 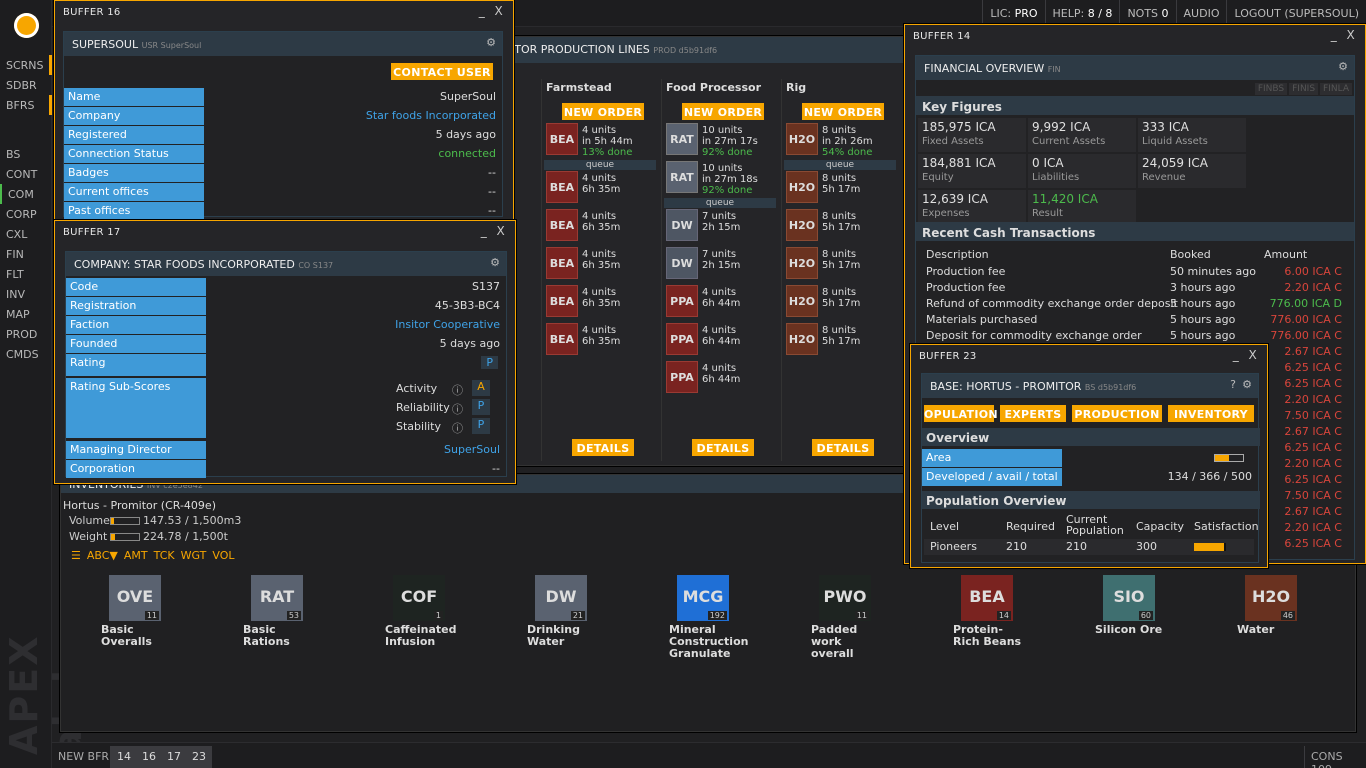 I want to click on buffer-23-header: BUFFER 23 _ X, so click(x=1089, y=356).